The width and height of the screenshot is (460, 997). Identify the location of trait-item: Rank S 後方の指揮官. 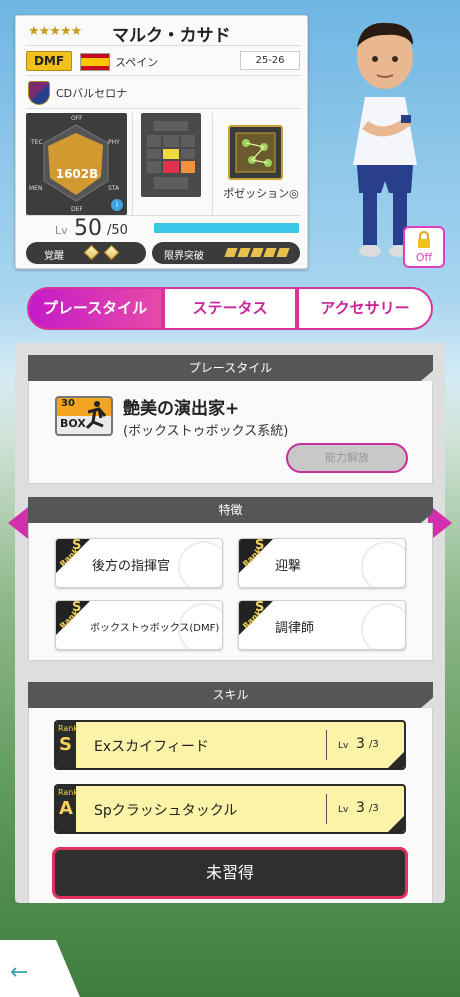
(139, 563).